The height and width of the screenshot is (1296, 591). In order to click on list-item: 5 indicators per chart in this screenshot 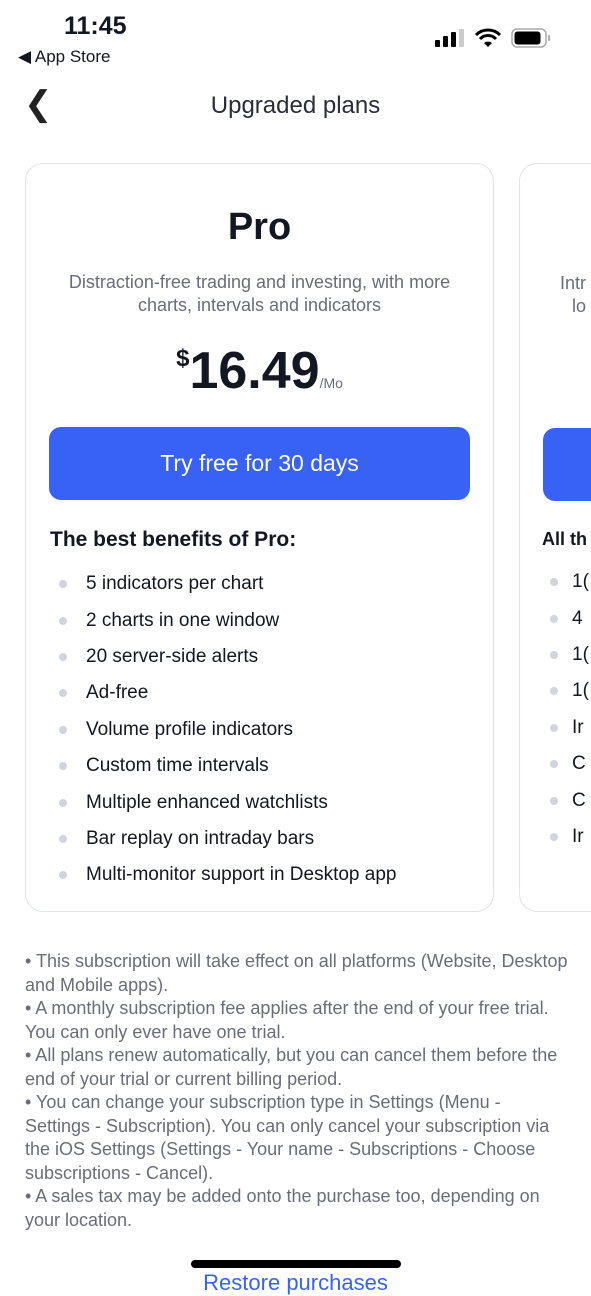, I will do `click(276, 584)`.